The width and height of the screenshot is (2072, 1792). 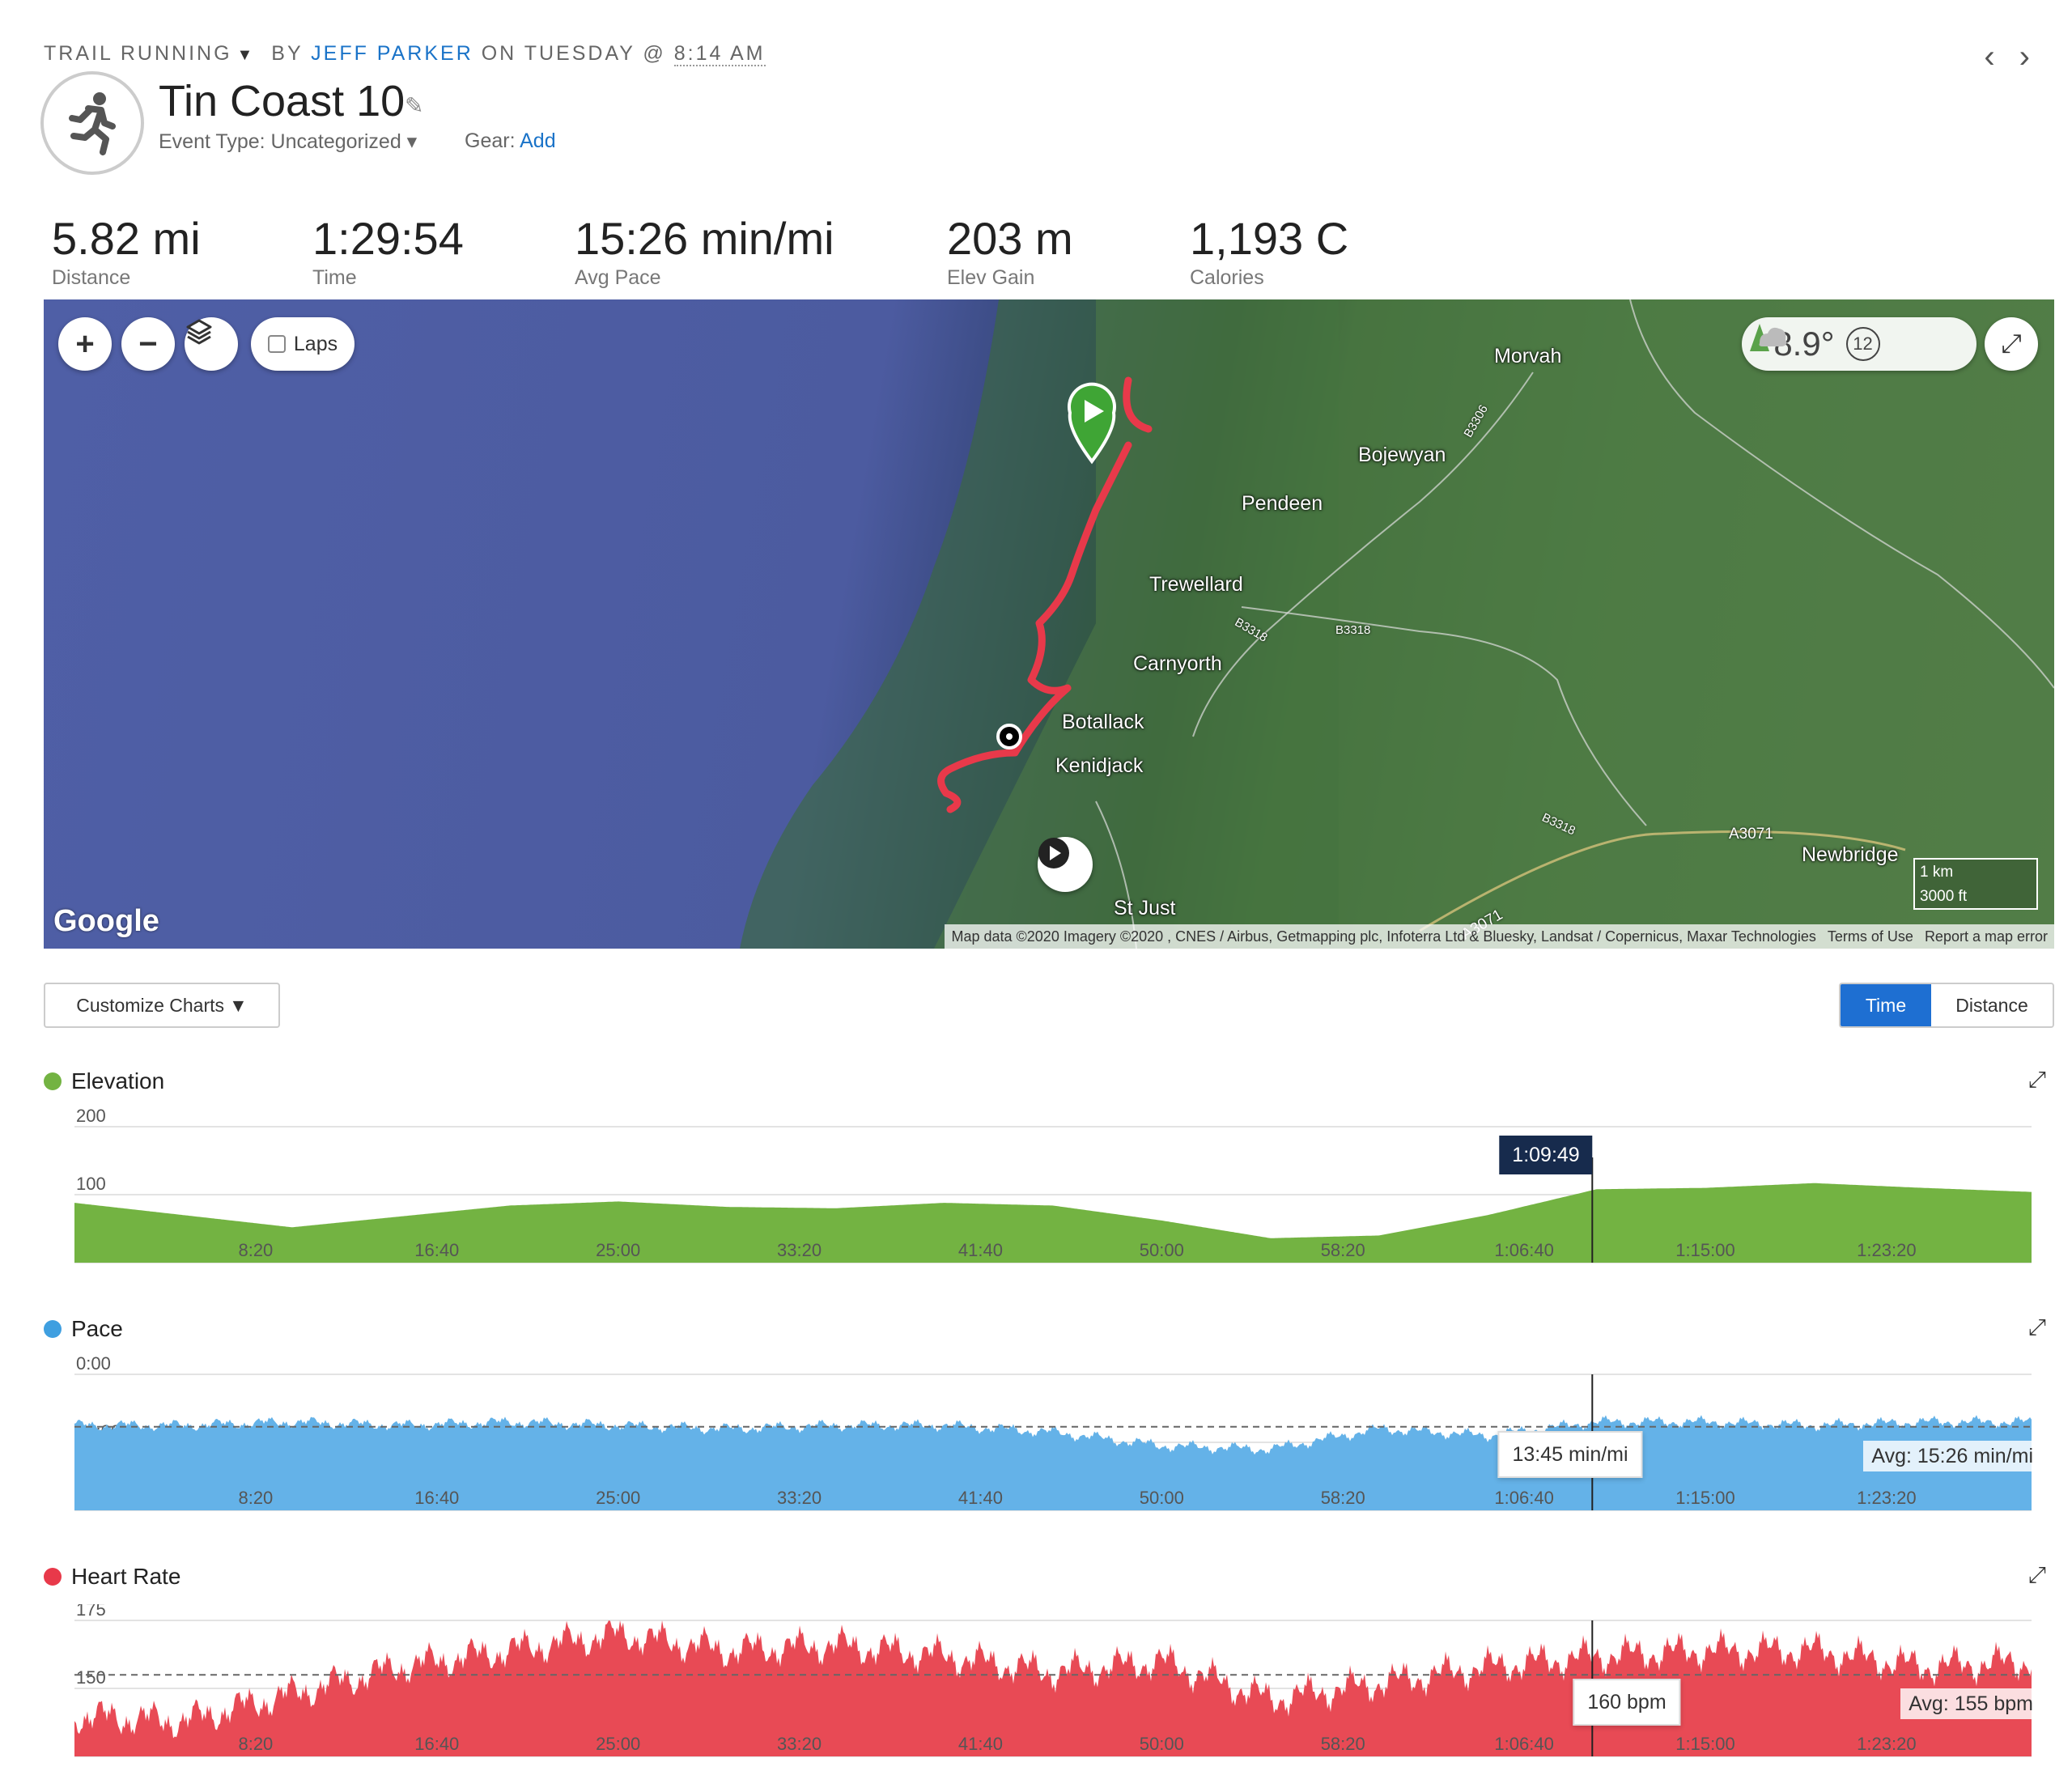 What do you see at coordinates (1282, 503) in the screenshot?
I see `place-label: Pendeen` at bounding box center [1282, 503].